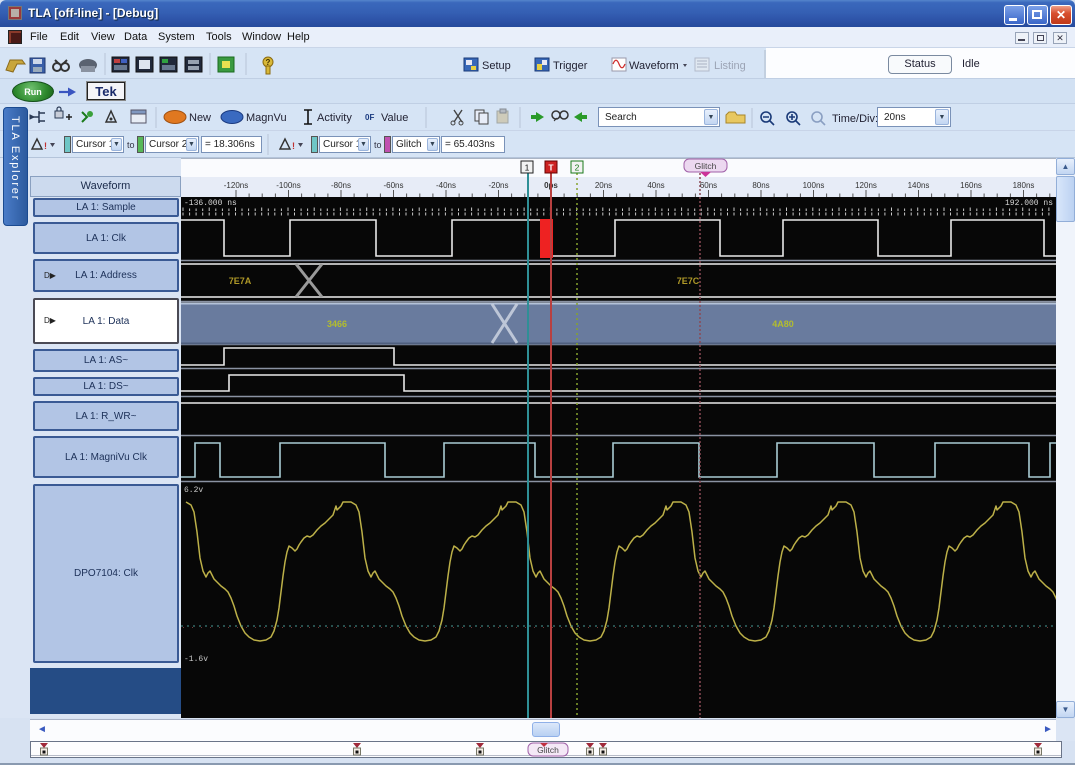 The width and height of the screenshot is (1075, 765). I want to click on svg-text: 4A80, so click(783, 324).